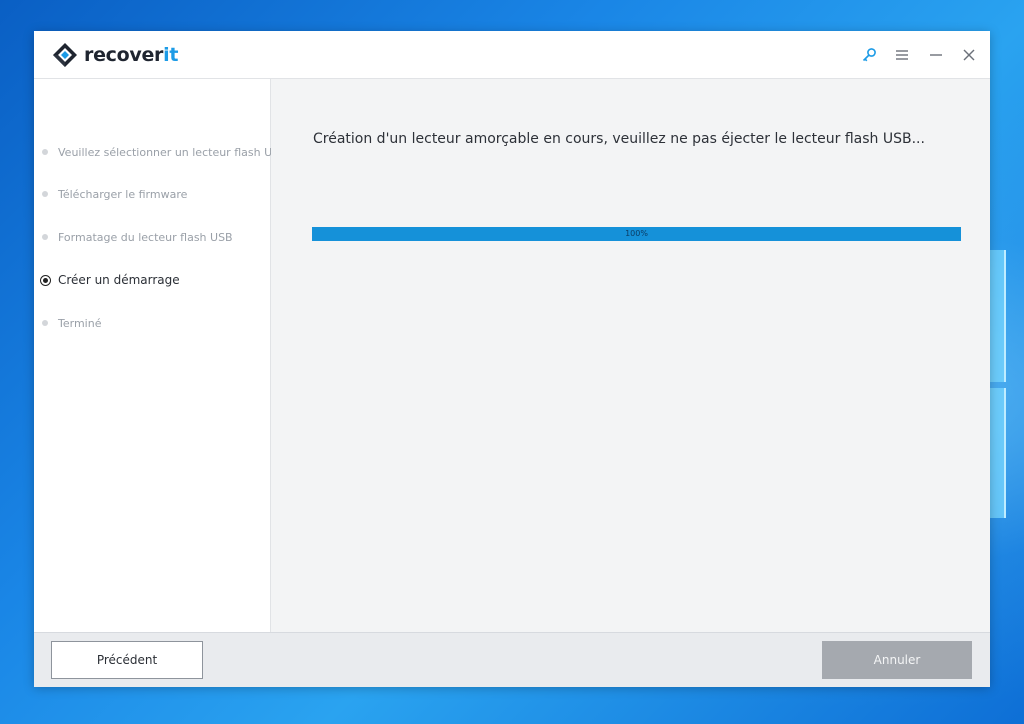  I want to click on step-label: Télécharger le firmware, so click(123, 194).